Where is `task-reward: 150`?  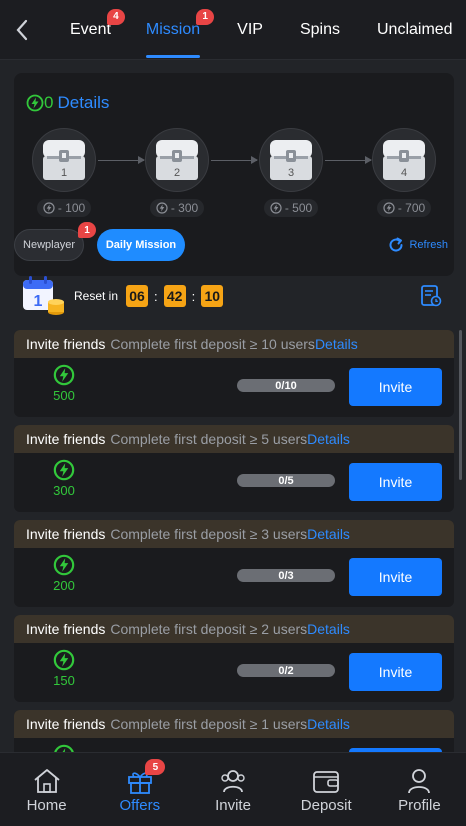
task-reward: 150 is located at coordinates (64, 668).